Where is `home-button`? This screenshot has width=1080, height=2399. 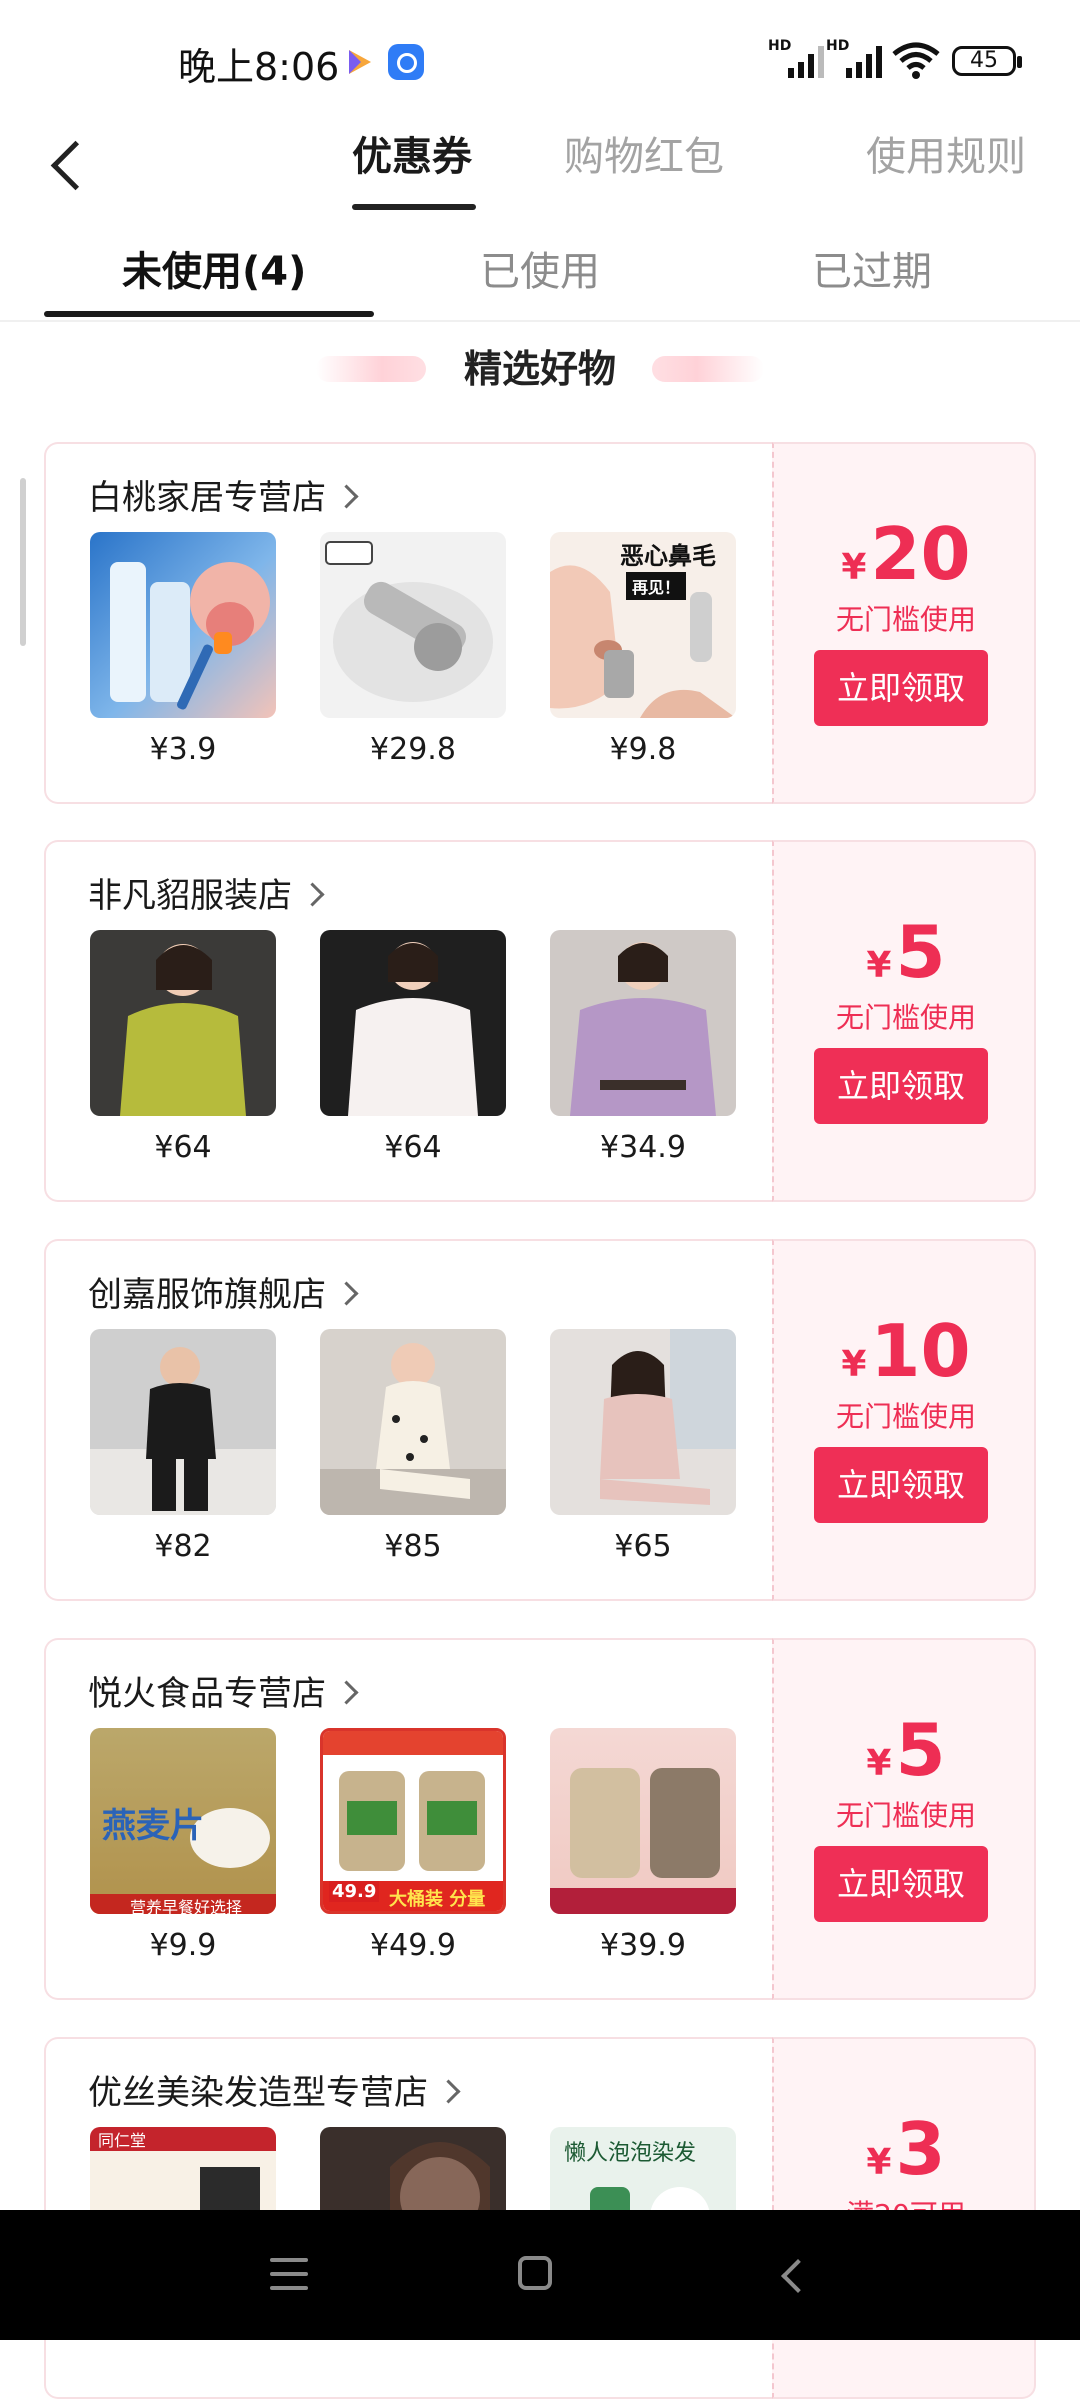 home-button is located at coordinates (535, 2273).